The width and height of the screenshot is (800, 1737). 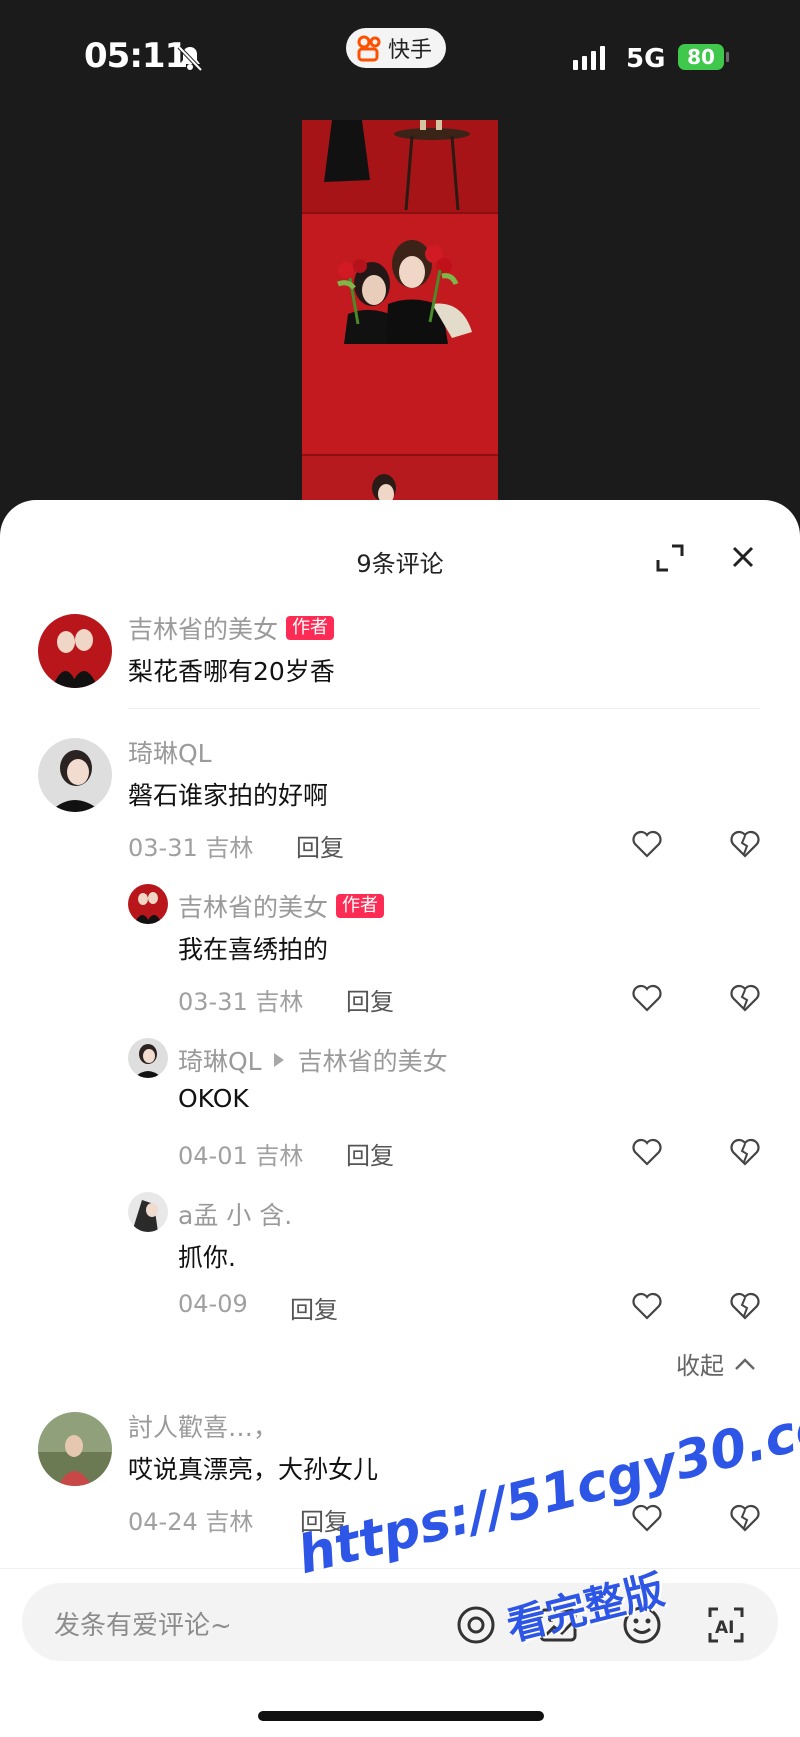 What do you see at coordinates (404, 292) in the screenshot?
I see `portrait-scene` at bounding box center [404, 292].